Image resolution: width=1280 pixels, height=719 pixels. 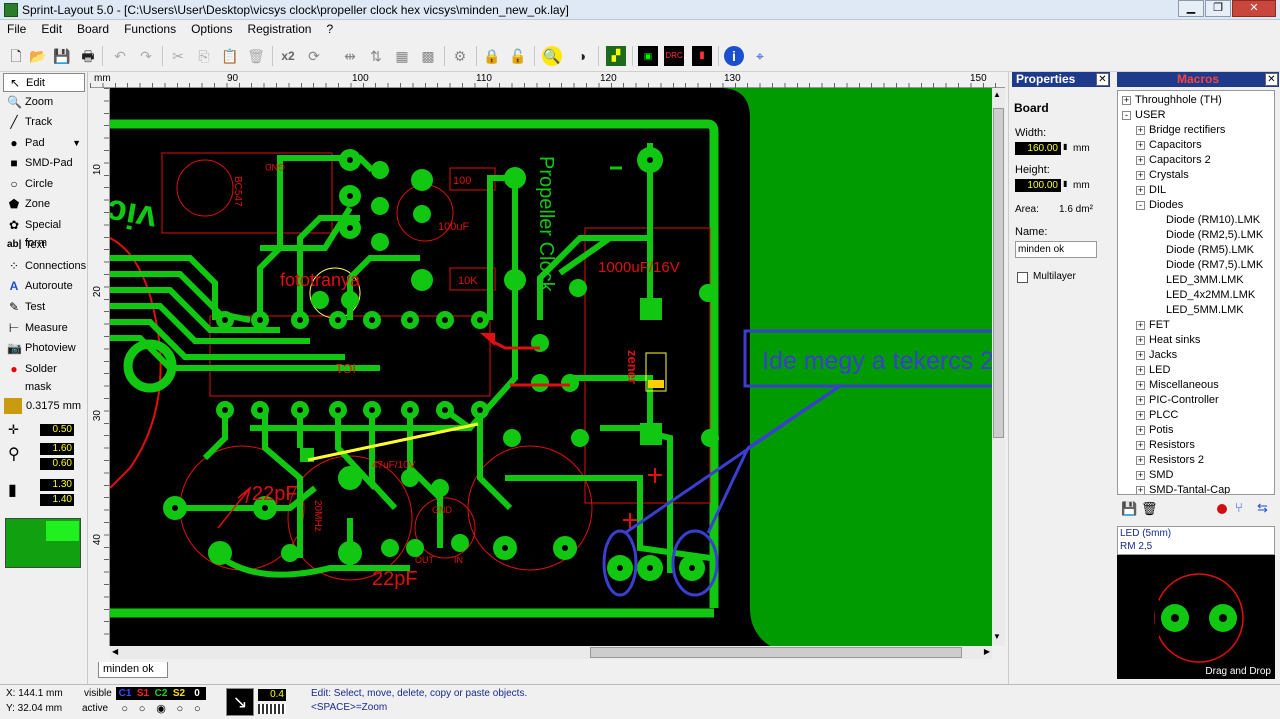 What do you see at coordinates (57, 500) in the screenshot?
I see `smd-height-field: 1.40` at bounding box center [57, 500].